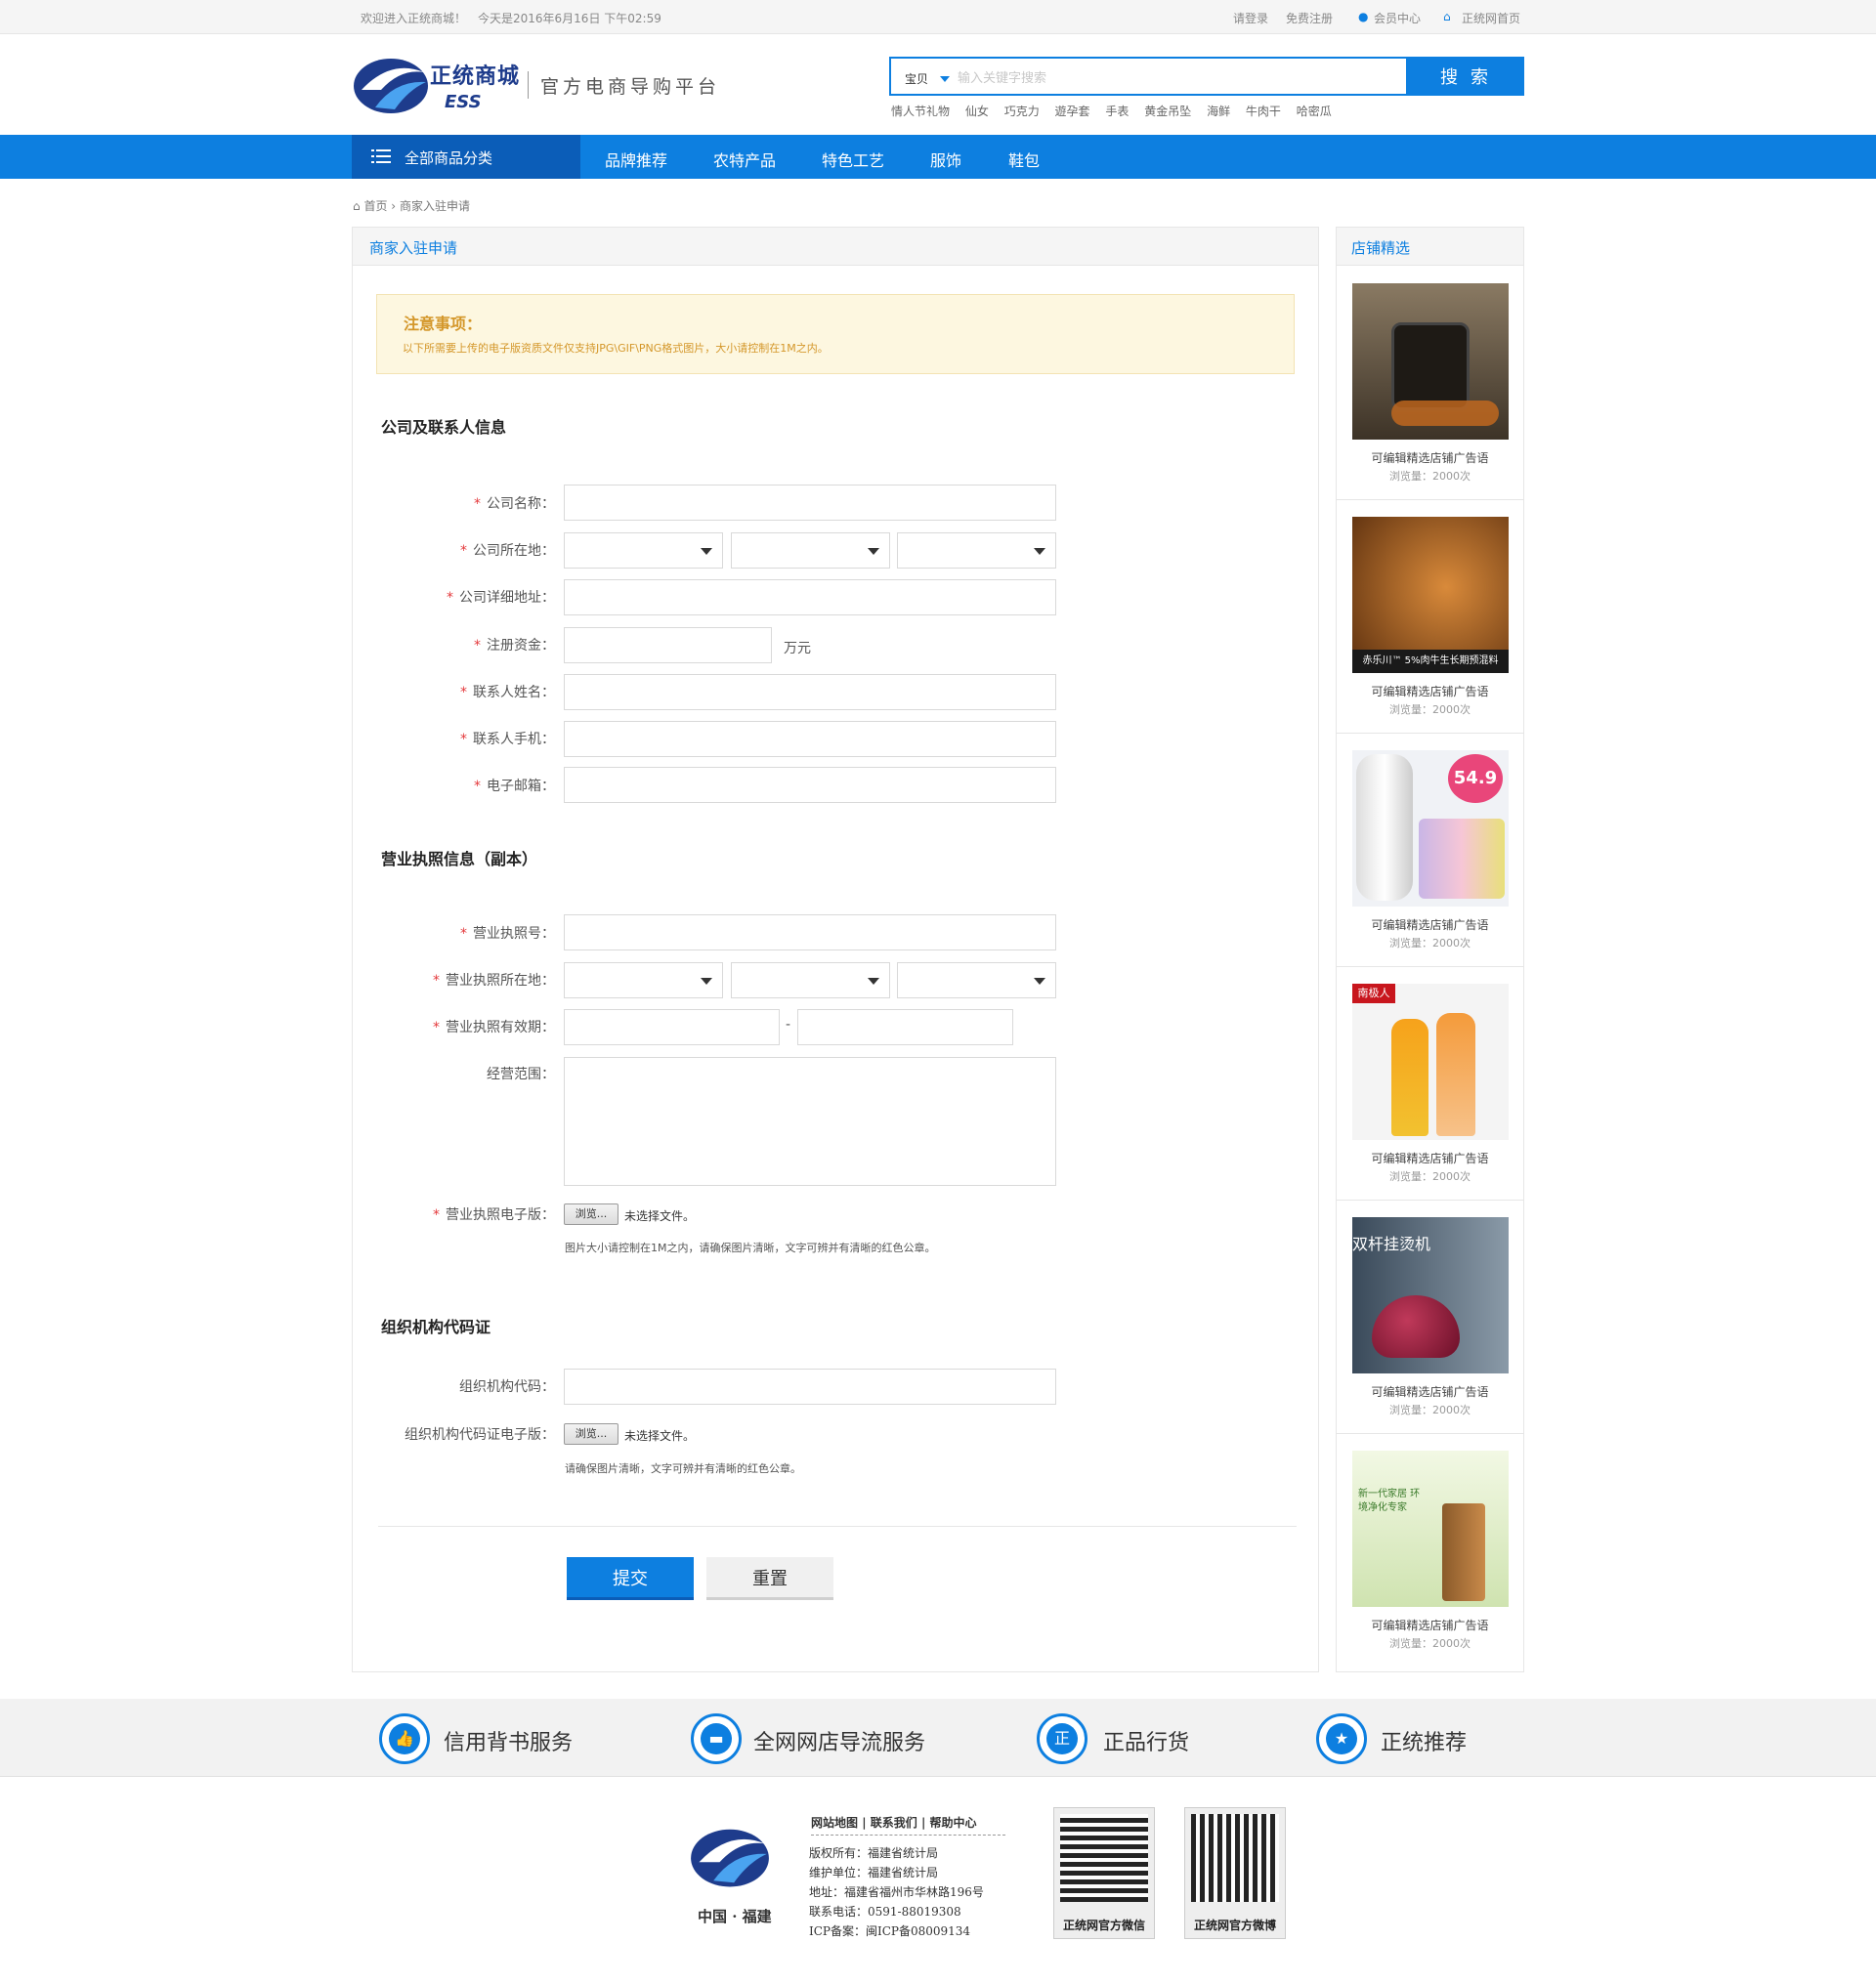 The image size is (1876, 1984). What do you see at coordinates (463, 102) in the screenshot?
I see `logo-subtitle: ESS` at bounding box center [463, 102].